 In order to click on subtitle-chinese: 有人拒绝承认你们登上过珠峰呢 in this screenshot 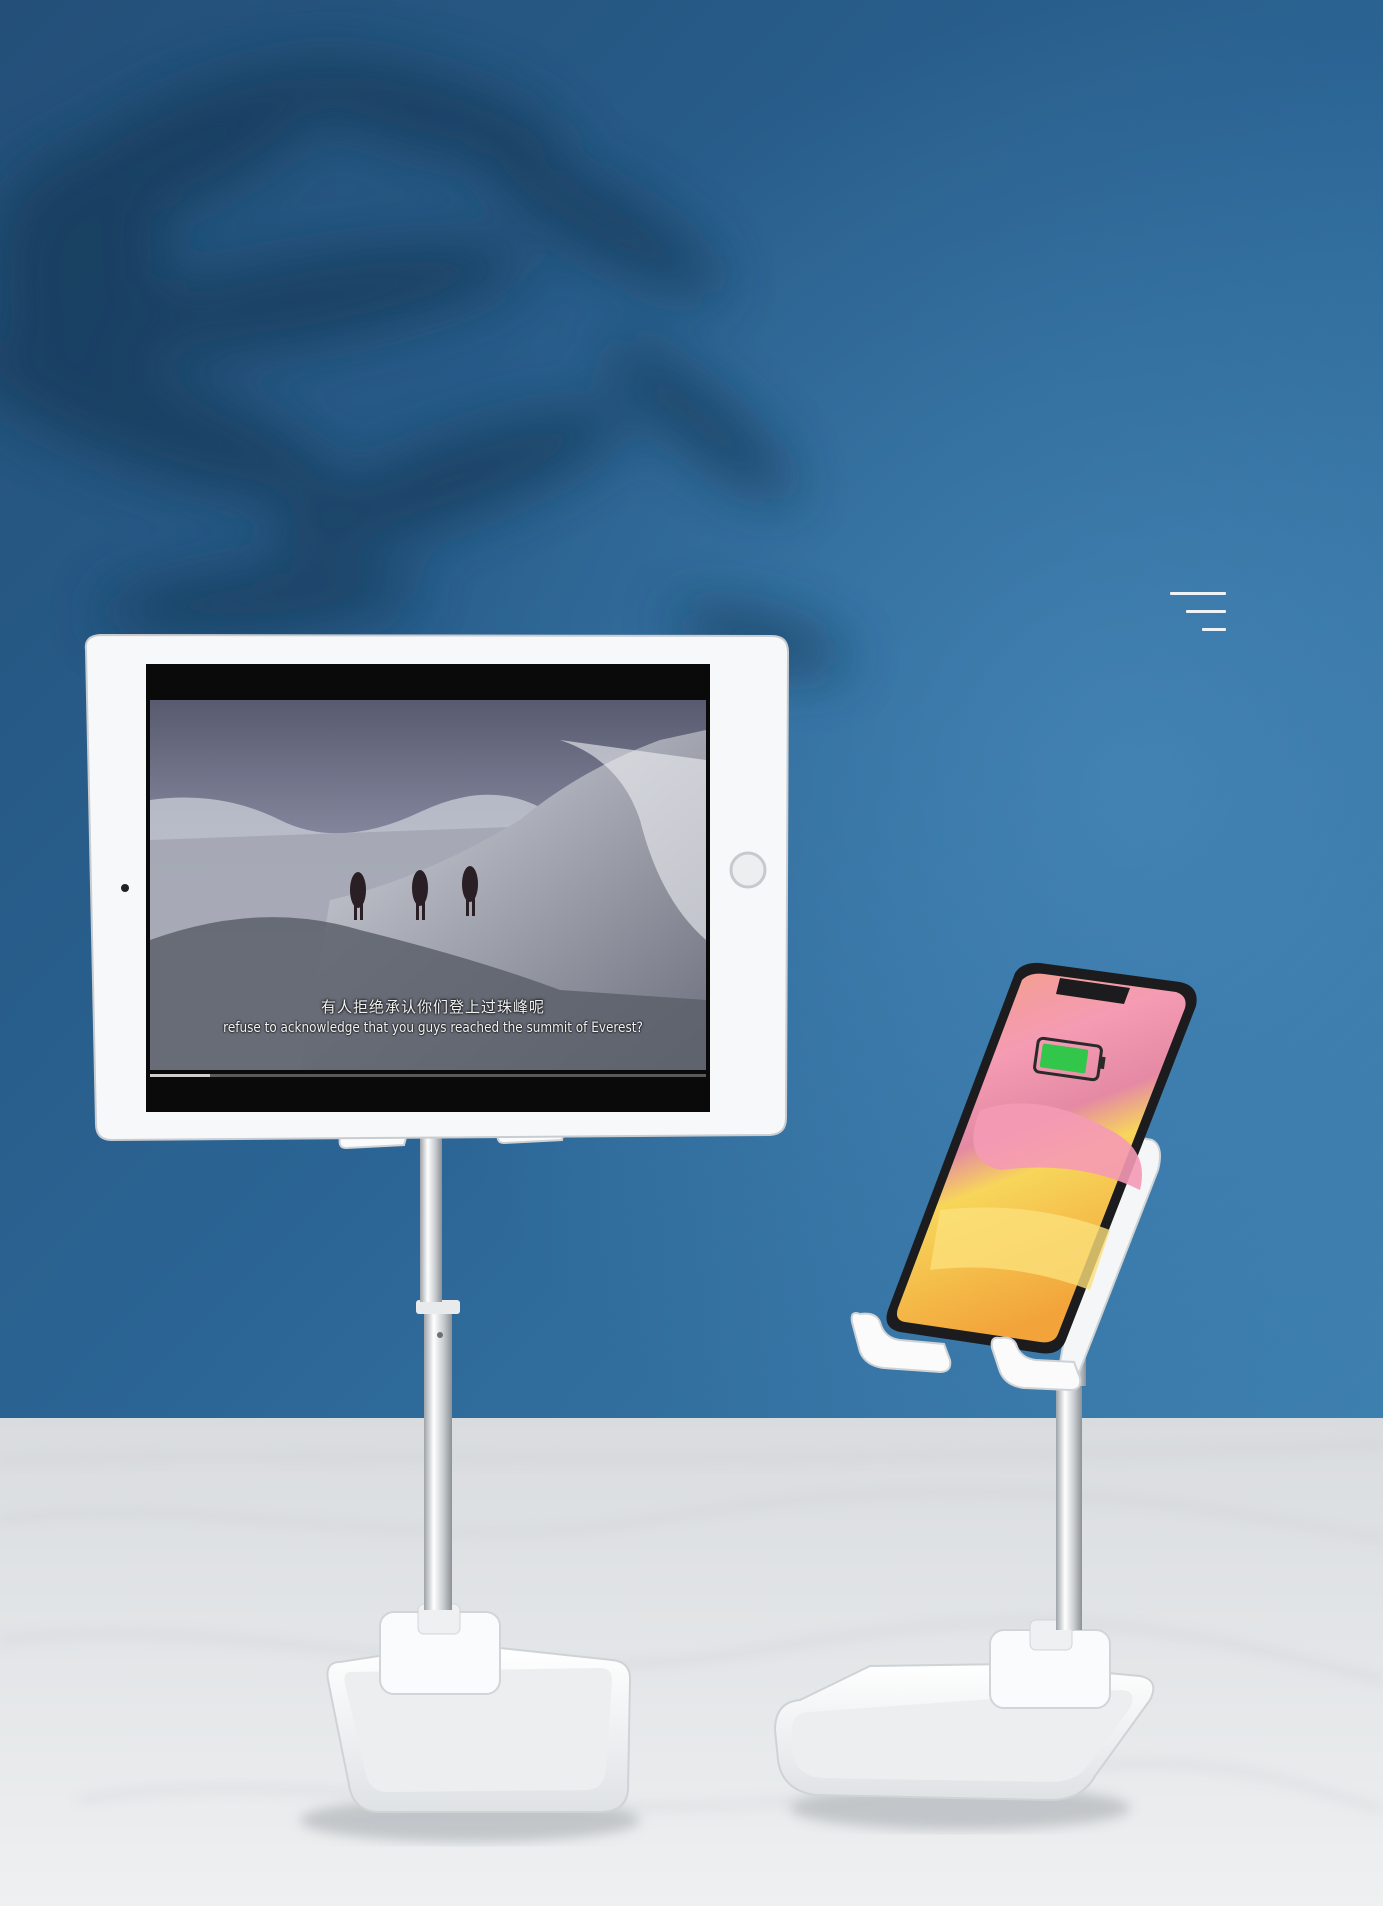, I will do `click(432, 1007)`.